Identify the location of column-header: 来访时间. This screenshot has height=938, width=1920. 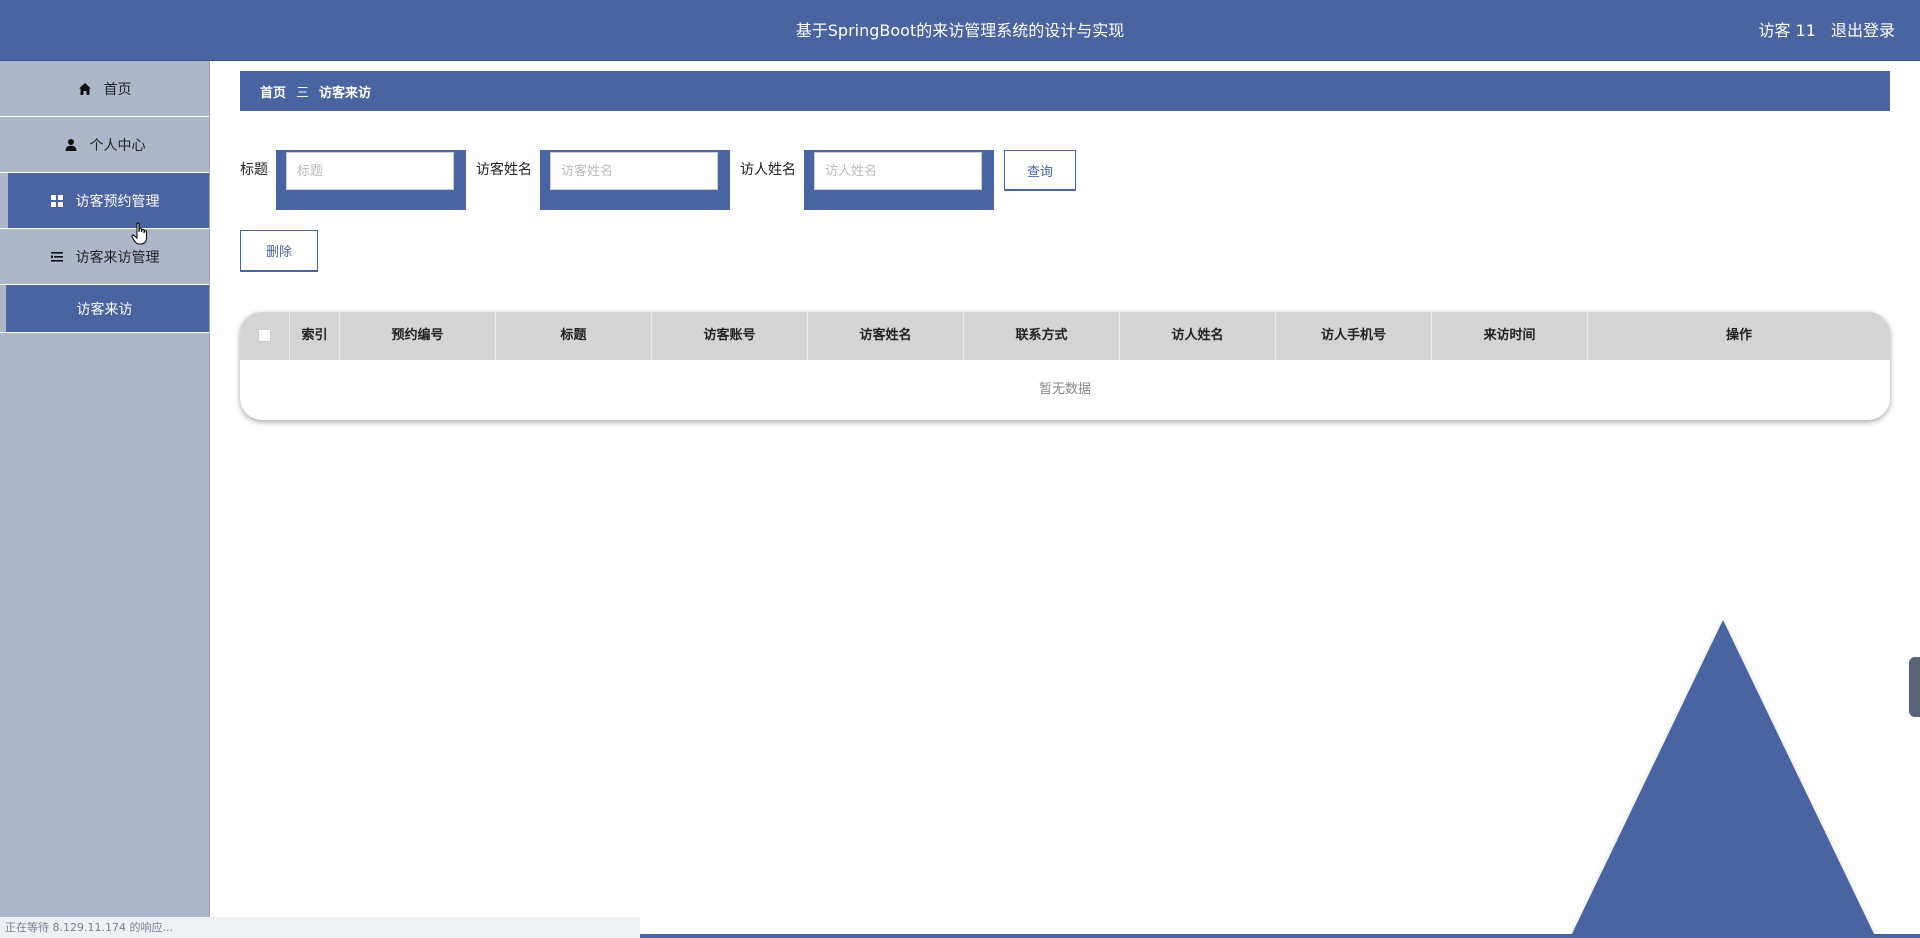
(1510, 336).